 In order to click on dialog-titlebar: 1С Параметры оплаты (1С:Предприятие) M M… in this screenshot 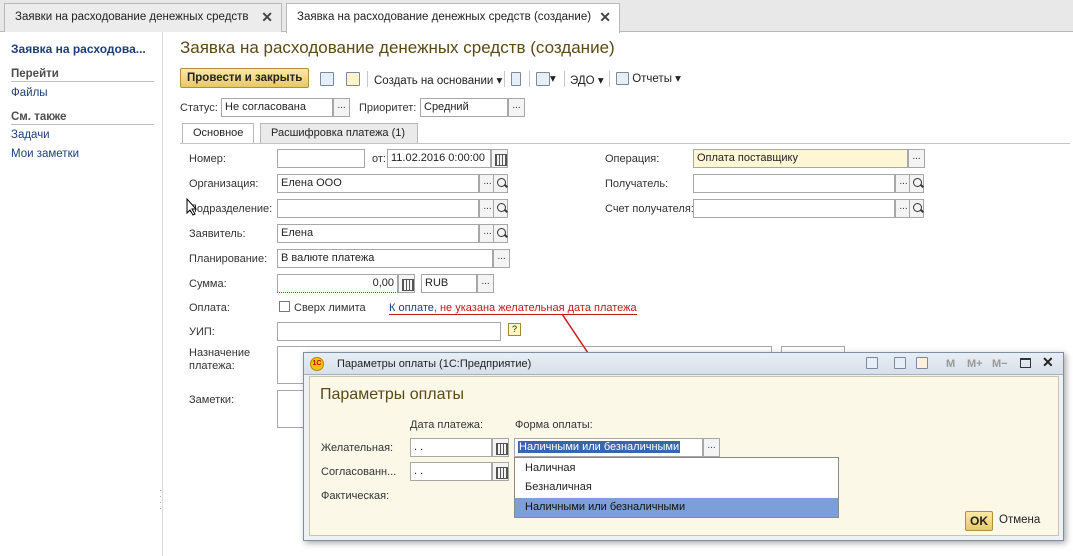, I will do `click(683, 364)`.